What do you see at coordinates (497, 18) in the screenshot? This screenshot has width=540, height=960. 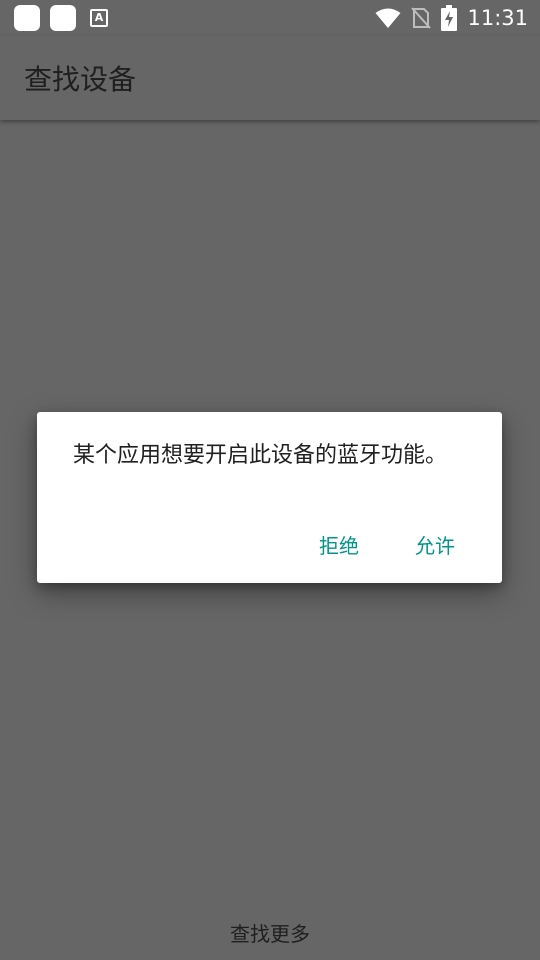 I see `status-time: 11:31` at bounding box center [497, 18].